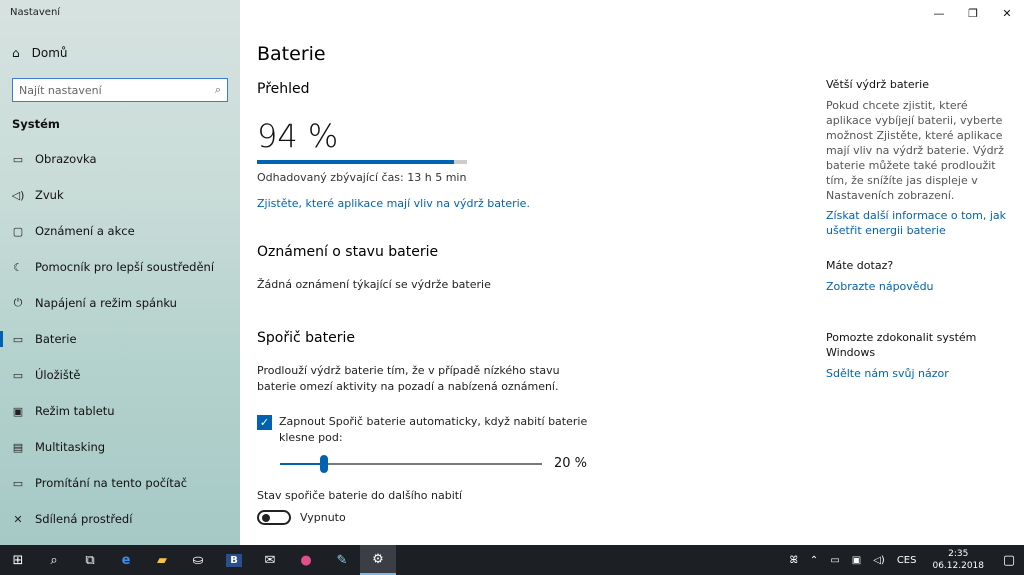 The height and width of the screenshot is (575, 1024). I want to click on speaker-icon: ◁), so click(18, 195).